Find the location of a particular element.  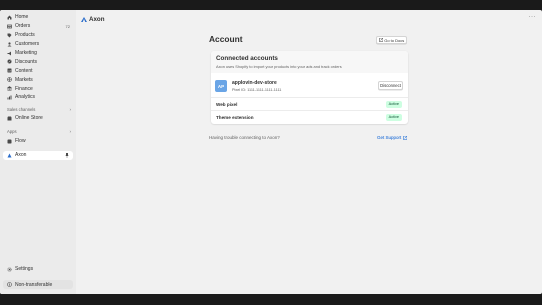

pixel-id: Pixel ID: 1111-1111-1111-1111 is located at coordinates (257, 90).